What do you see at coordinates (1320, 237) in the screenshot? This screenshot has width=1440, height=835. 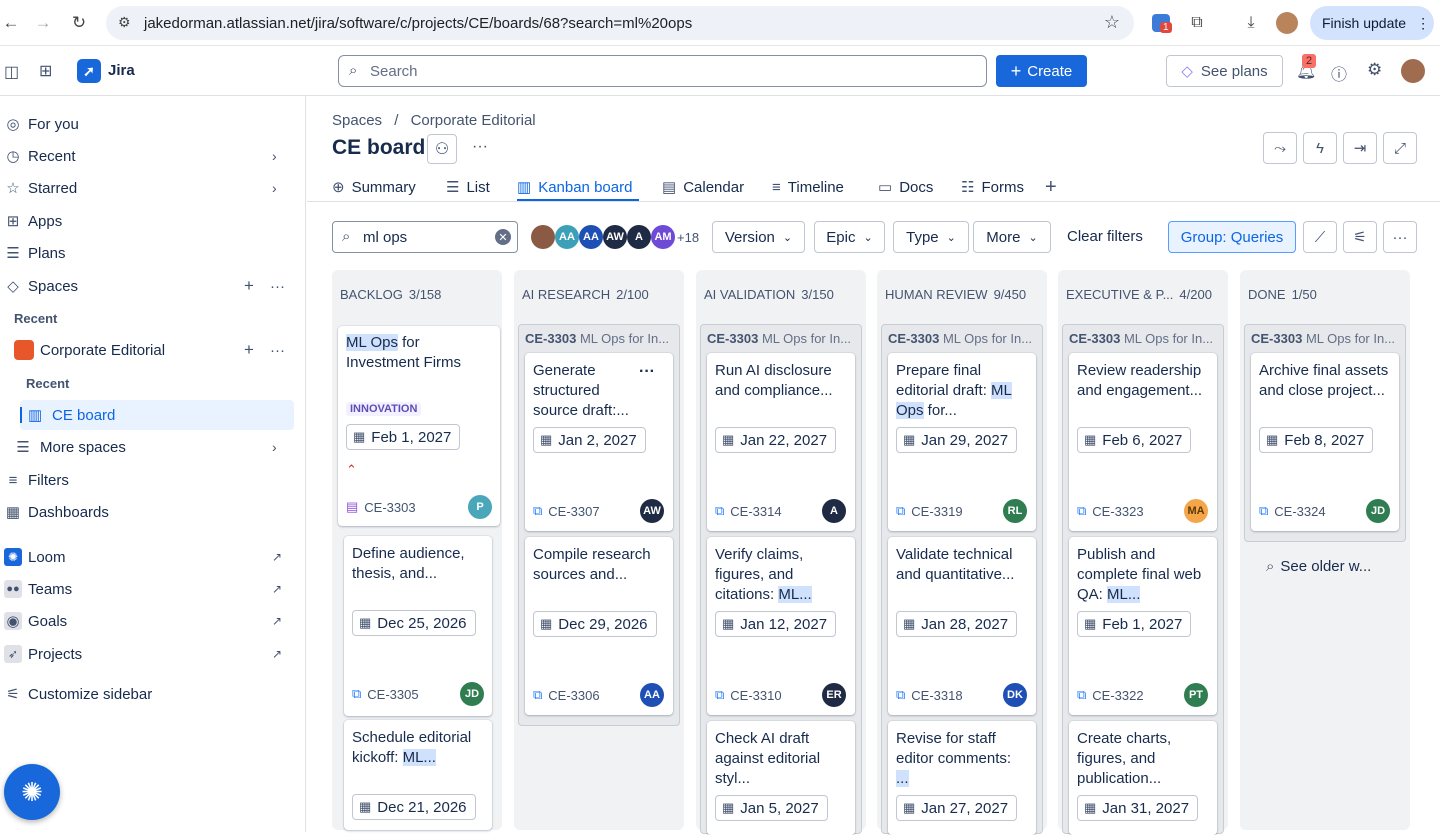 I see `insights-icon: ⟋` at bounding box center [1320, 237].